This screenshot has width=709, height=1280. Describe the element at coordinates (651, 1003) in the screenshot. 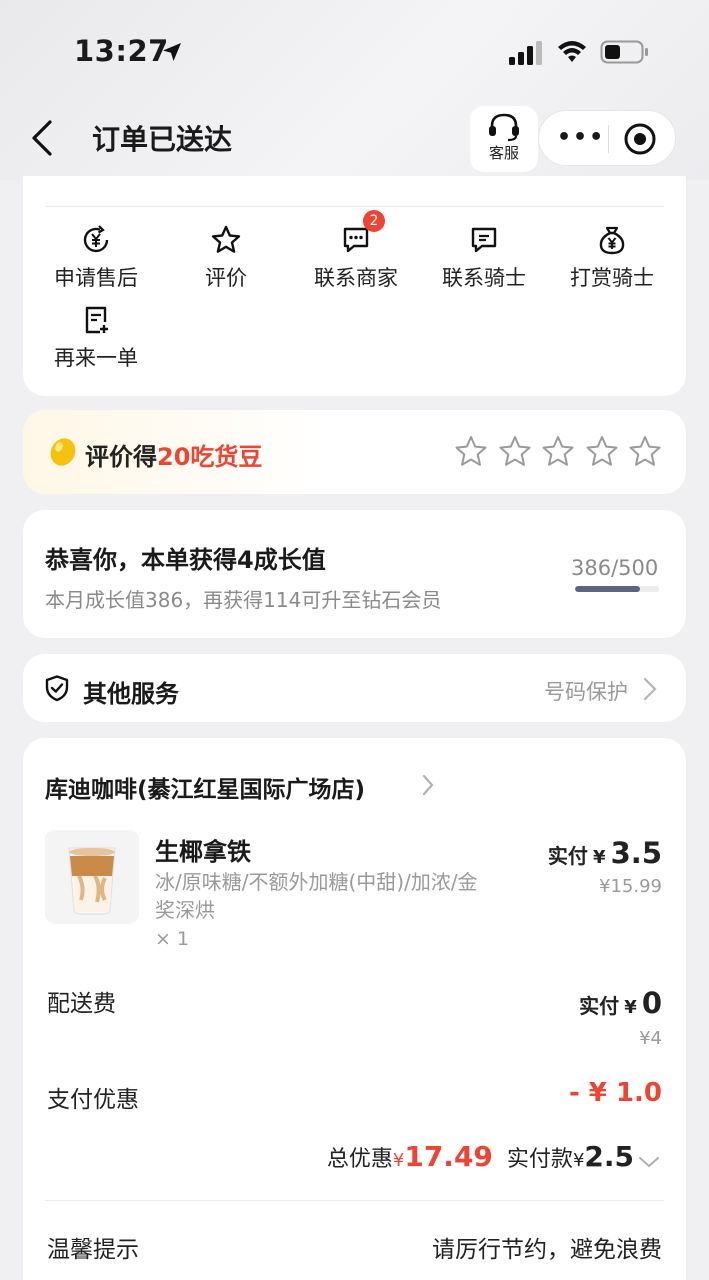

I see `delivery-paid-amount: 0` at that location.